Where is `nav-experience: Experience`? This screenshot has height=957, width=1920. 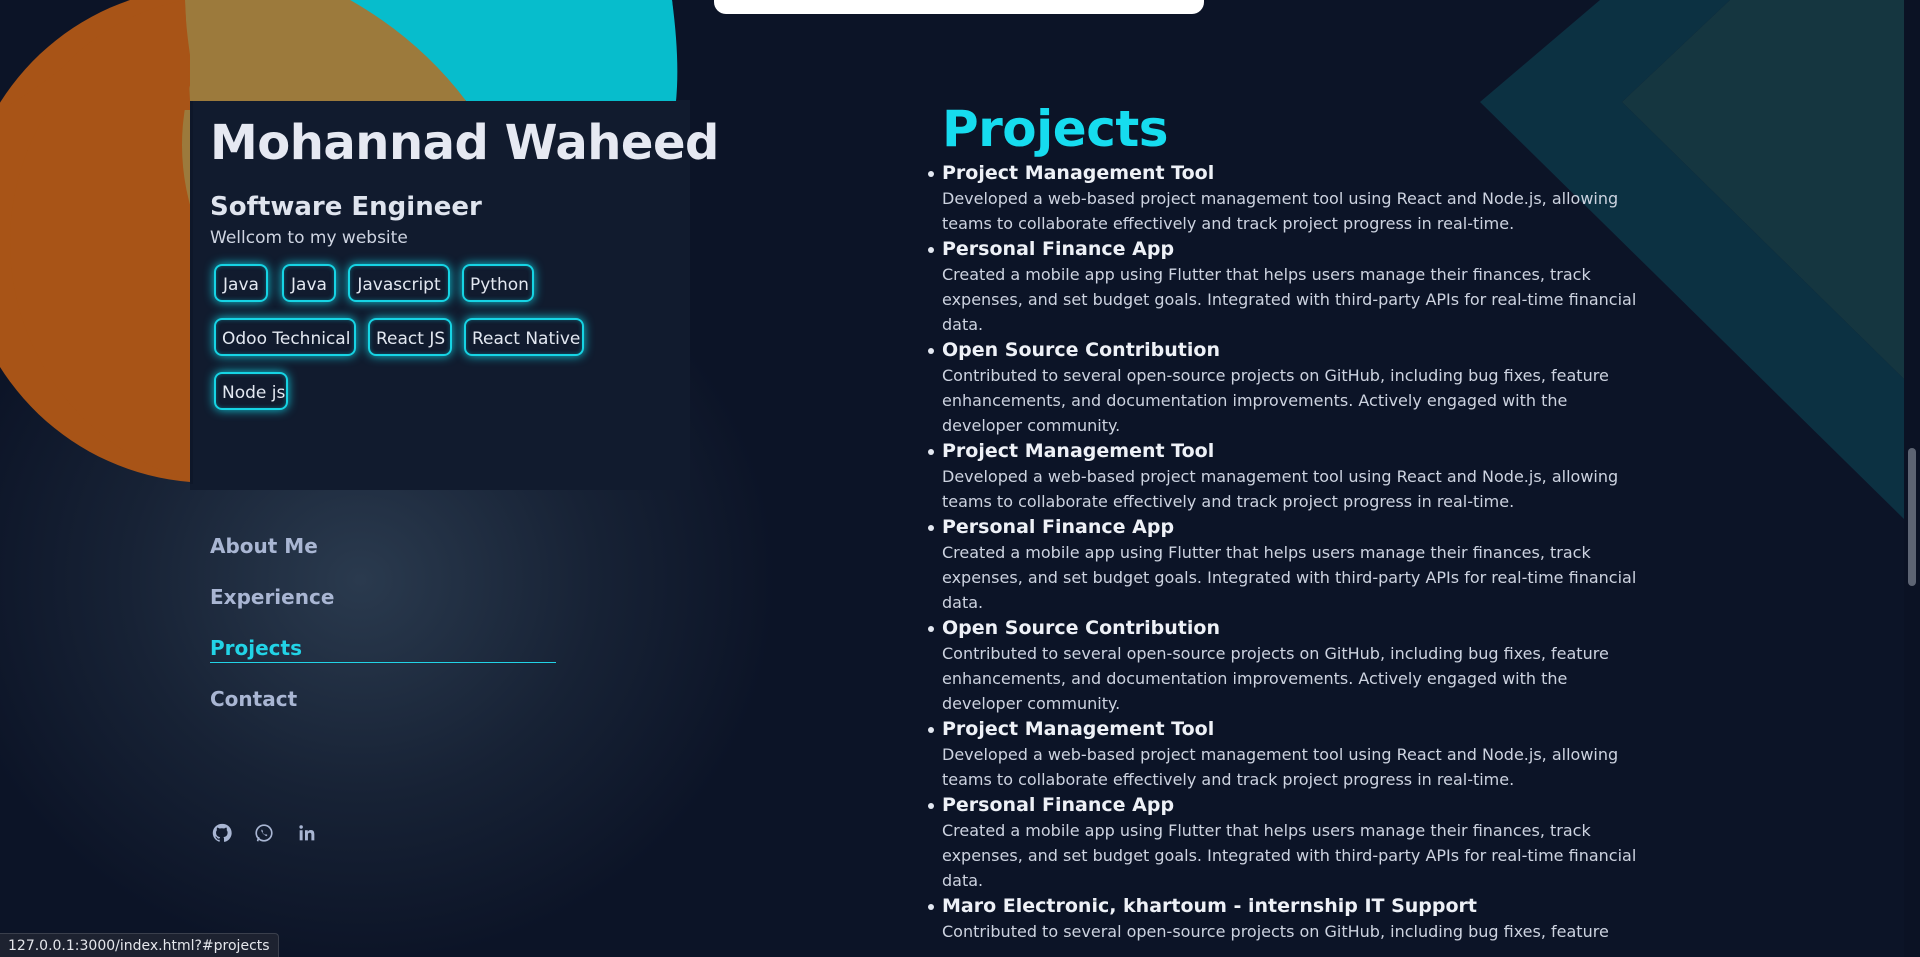 nav-experience: Experience is located at coordinates (272, 597).